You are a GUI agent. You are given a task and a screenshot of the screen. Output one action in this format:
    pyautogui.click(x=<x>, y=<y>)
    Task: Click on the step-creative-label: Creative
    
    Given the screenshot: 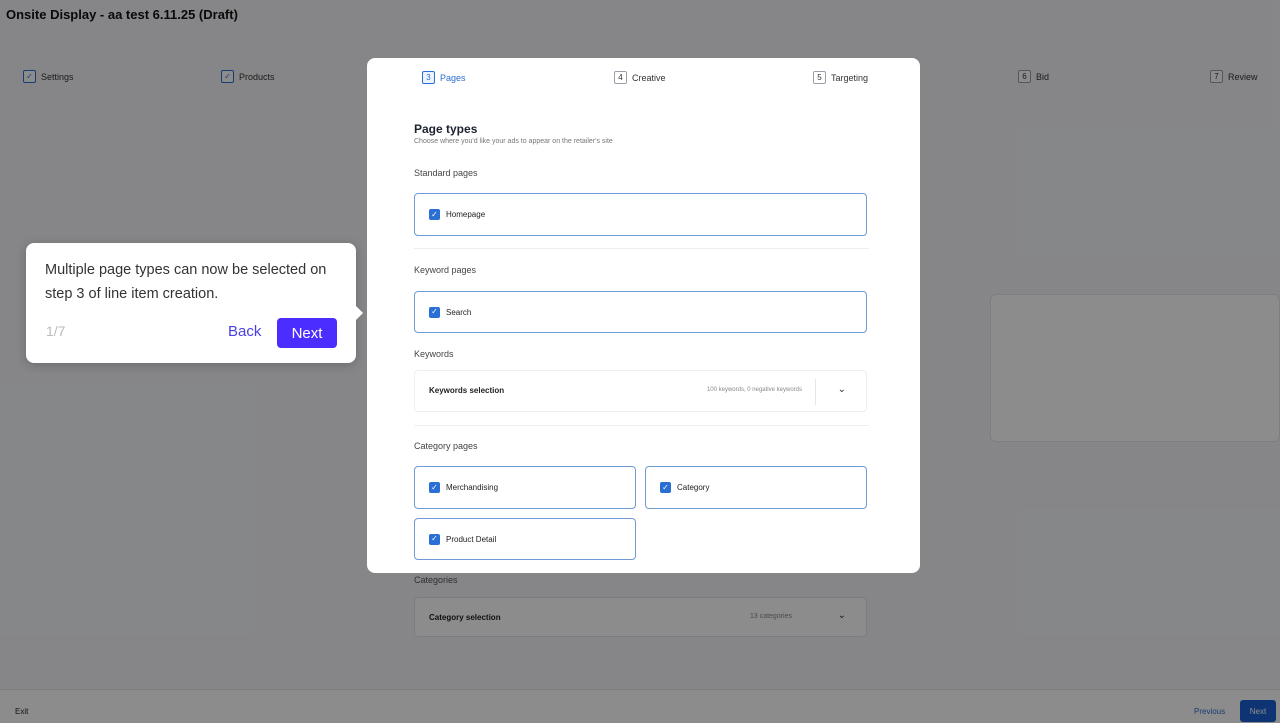 What is the action you would take?
    pyautogui.click(x=649, y=77)
    